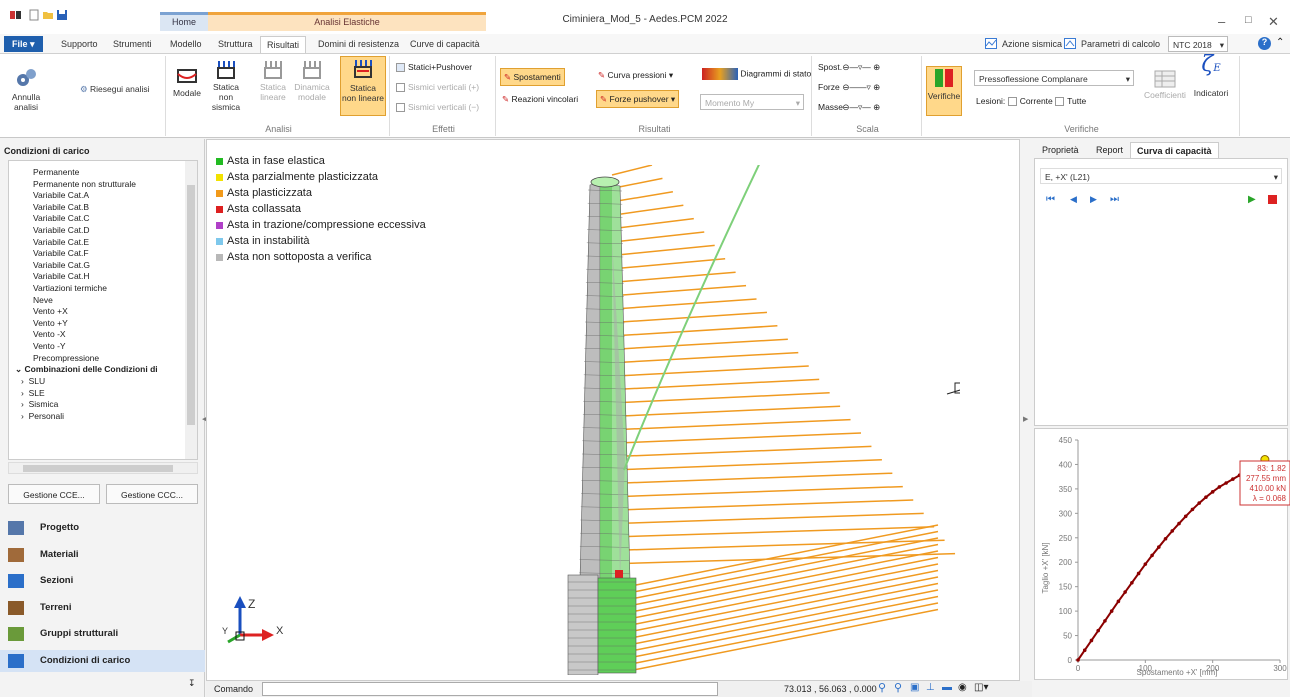 This screenshot has height=697, width=1290. I want to click on zoom-extents-icon: ⚲, so click(898, 687).